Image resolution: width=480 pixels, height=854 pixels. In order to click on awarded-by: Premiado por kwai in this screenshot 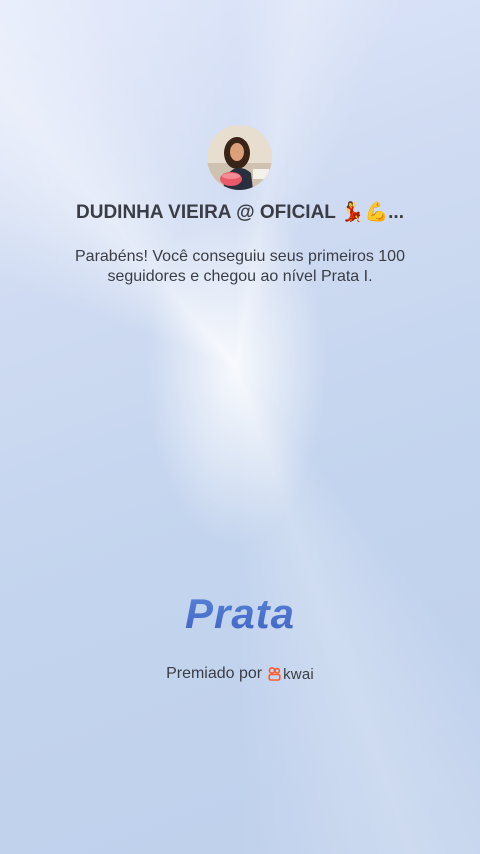, I will do `click(240, 674)`.